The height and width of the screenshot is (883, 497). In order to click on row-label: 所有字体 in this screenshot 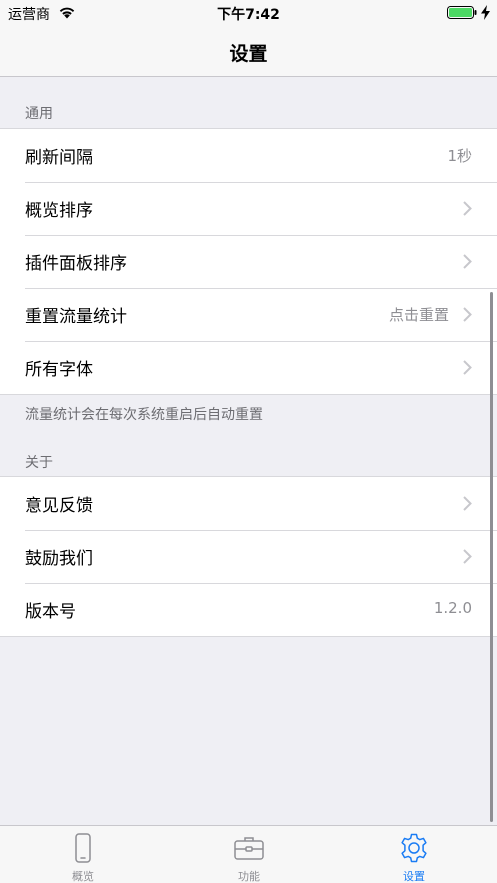, I will do `click(59, 370)`.